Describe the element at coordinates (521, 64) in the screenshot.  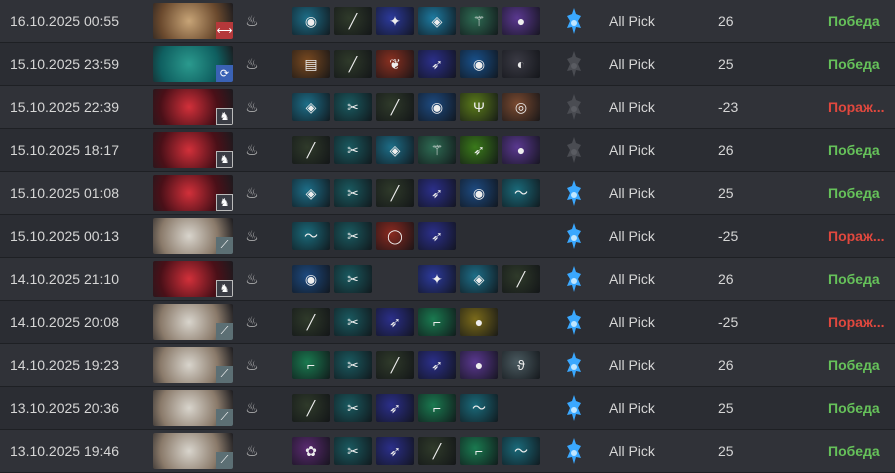
I see `mask-icon: ◐` at that location.